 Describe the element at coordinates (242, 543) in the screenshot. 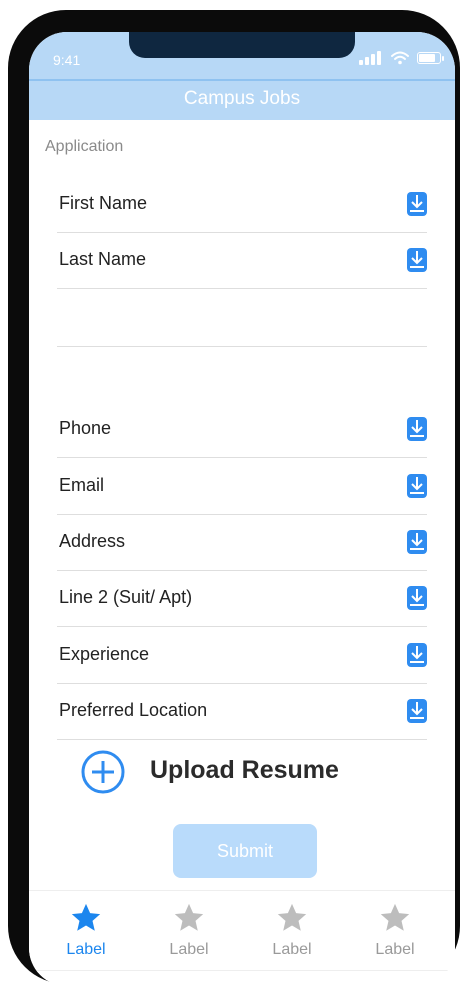

I see `field-address: Address` at that location.